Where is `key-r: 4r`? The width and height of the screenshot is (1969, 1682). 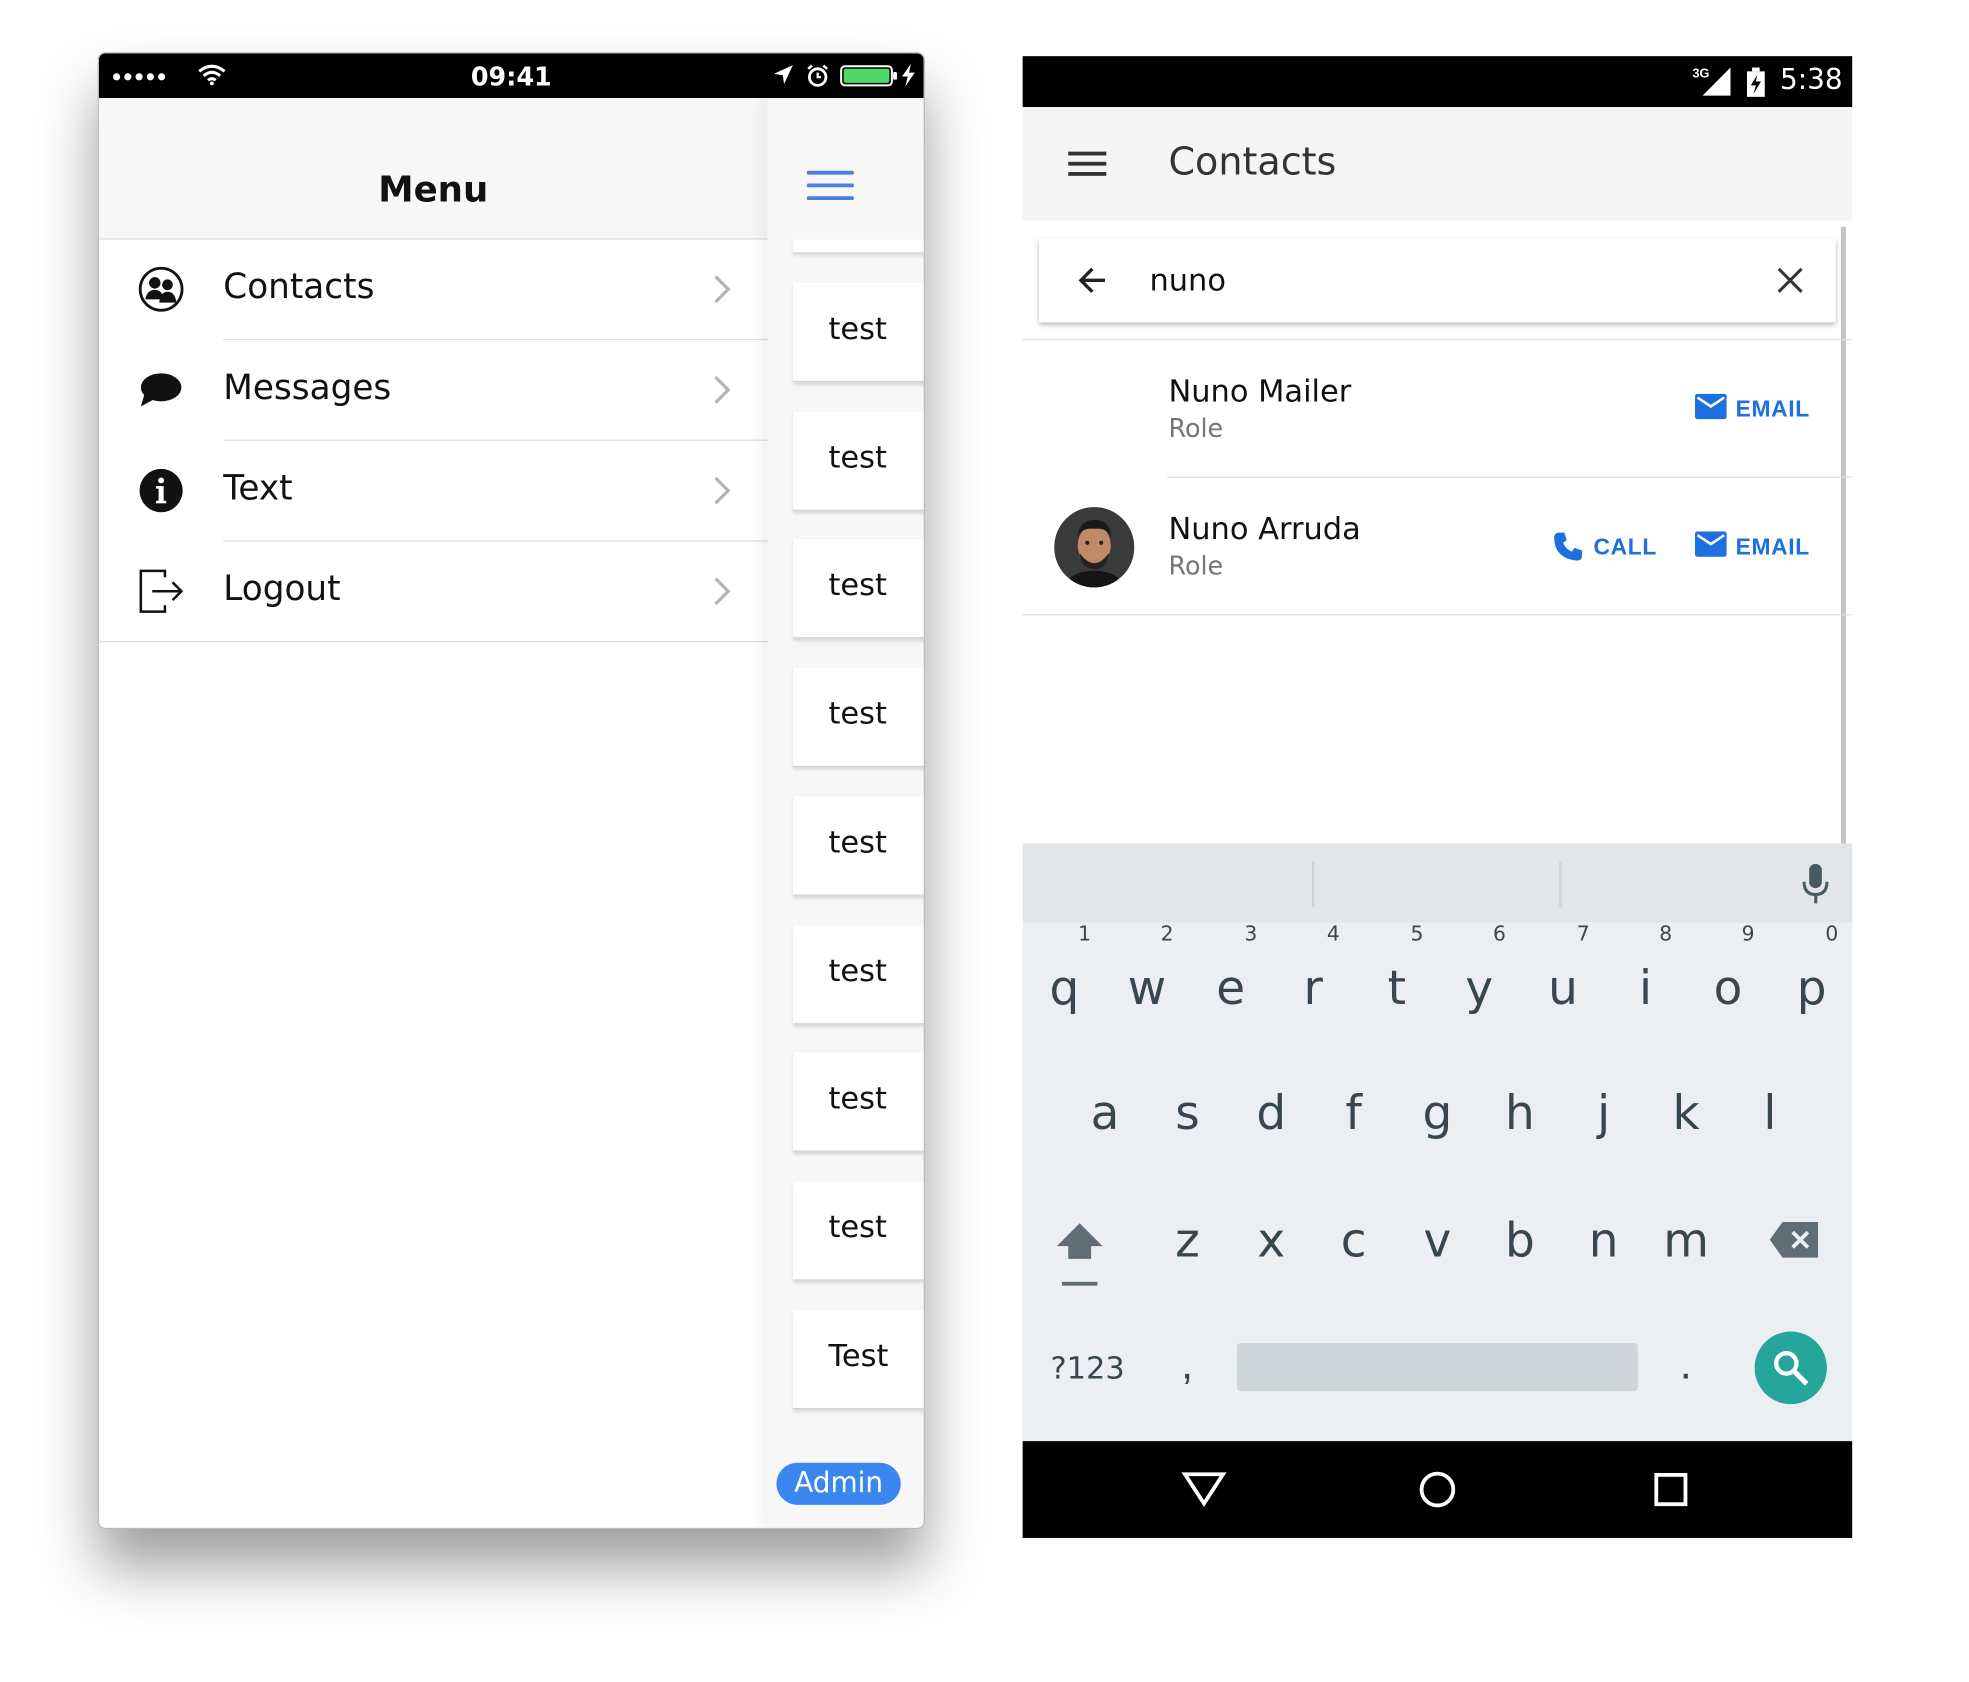 key-r: 4r is located at coordinates (1313, 968).